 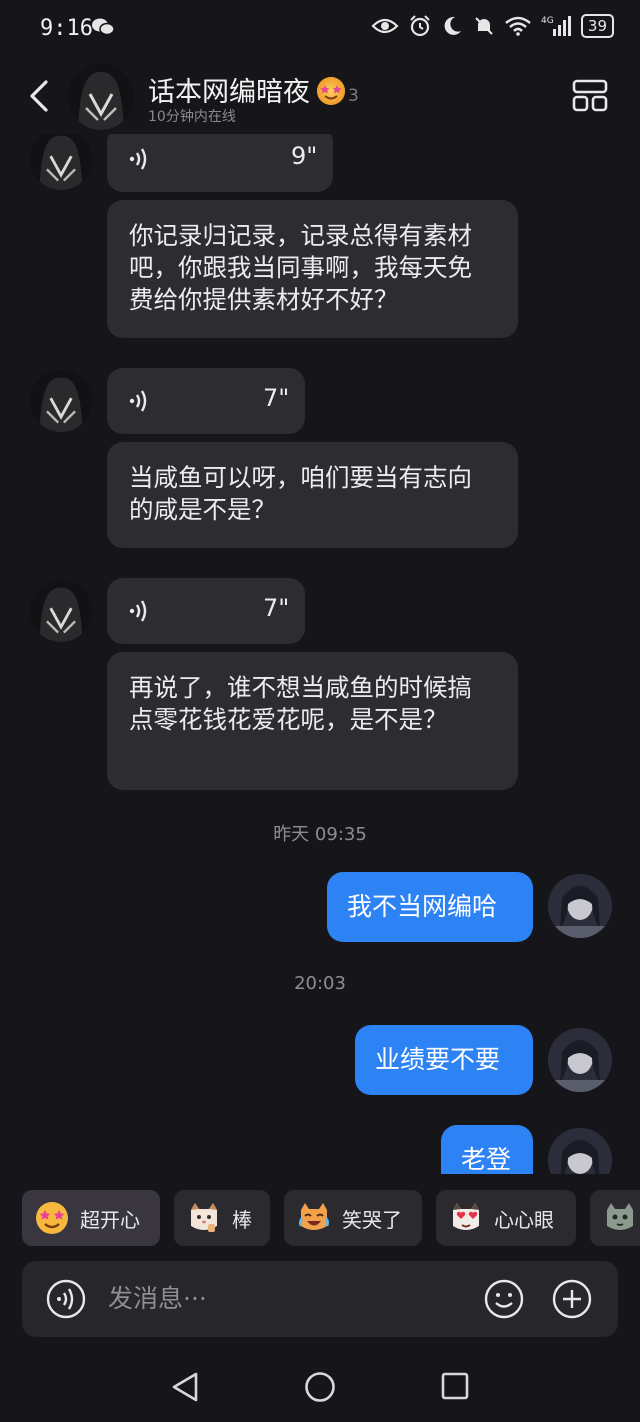 I want to click on chevron-left-icon, so click(x=39, y=96).